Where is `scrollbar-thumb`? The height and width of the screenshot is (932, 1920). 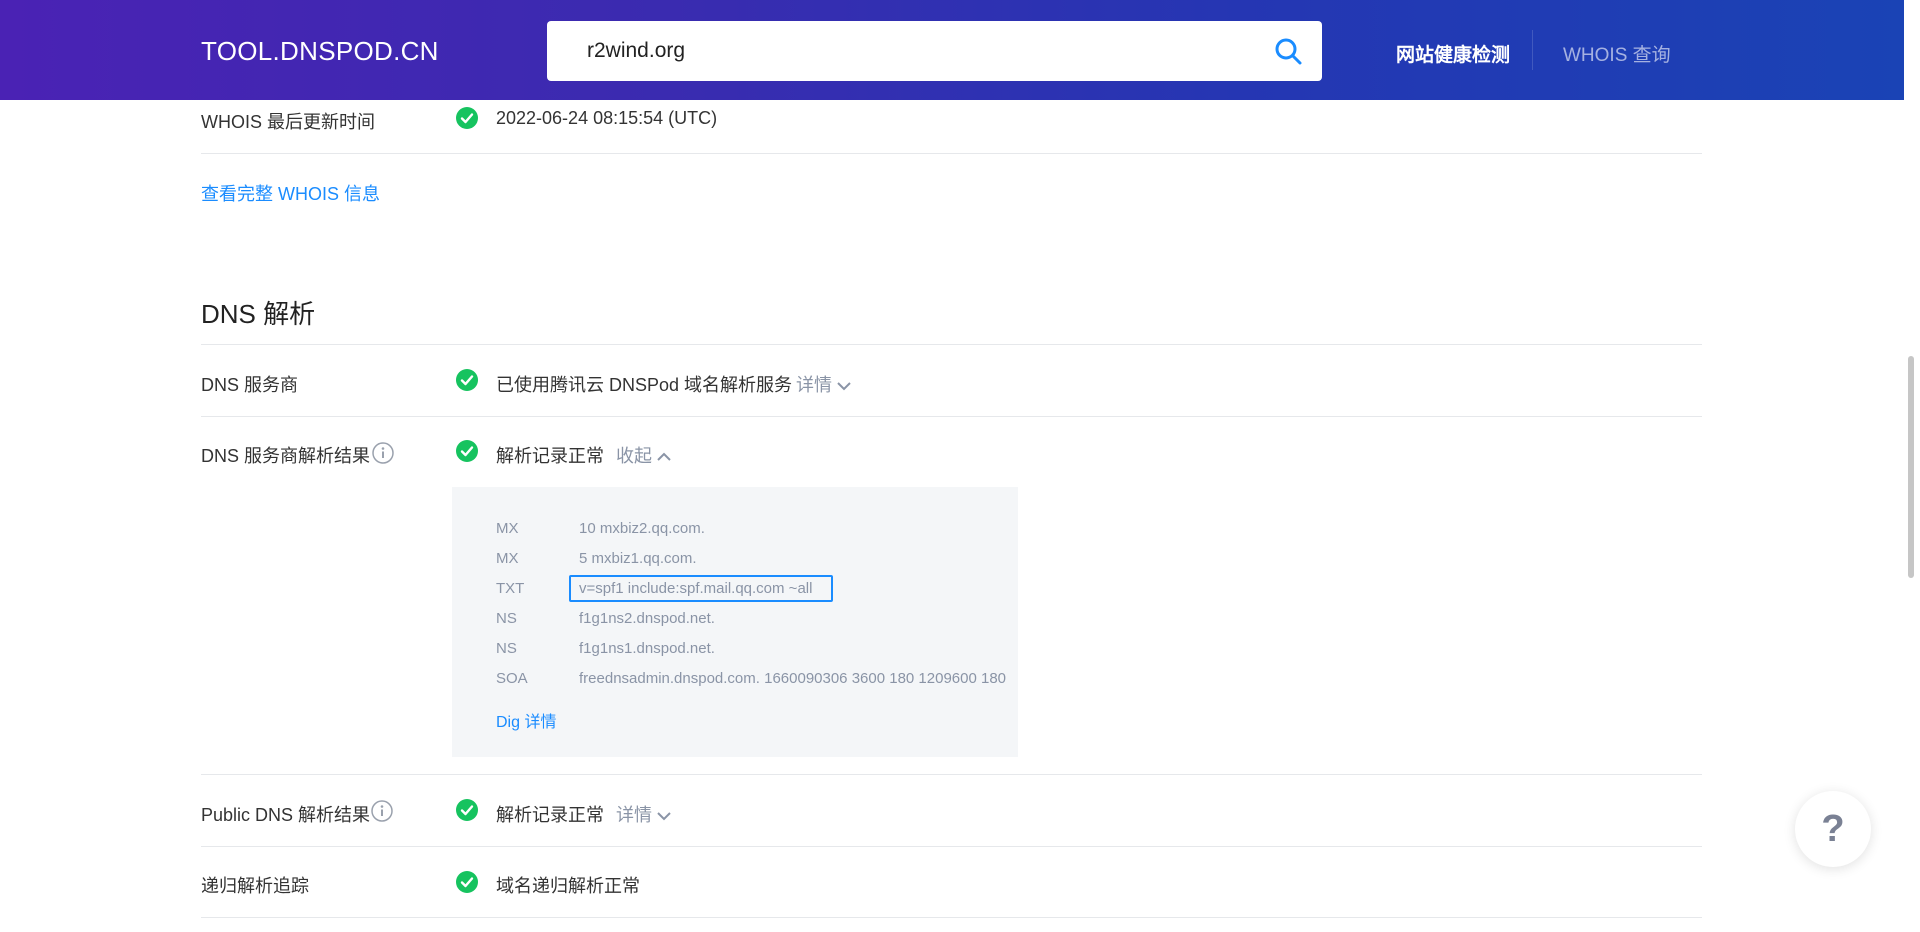 scrollbar-thumb is located at coordinates (1911, 467).